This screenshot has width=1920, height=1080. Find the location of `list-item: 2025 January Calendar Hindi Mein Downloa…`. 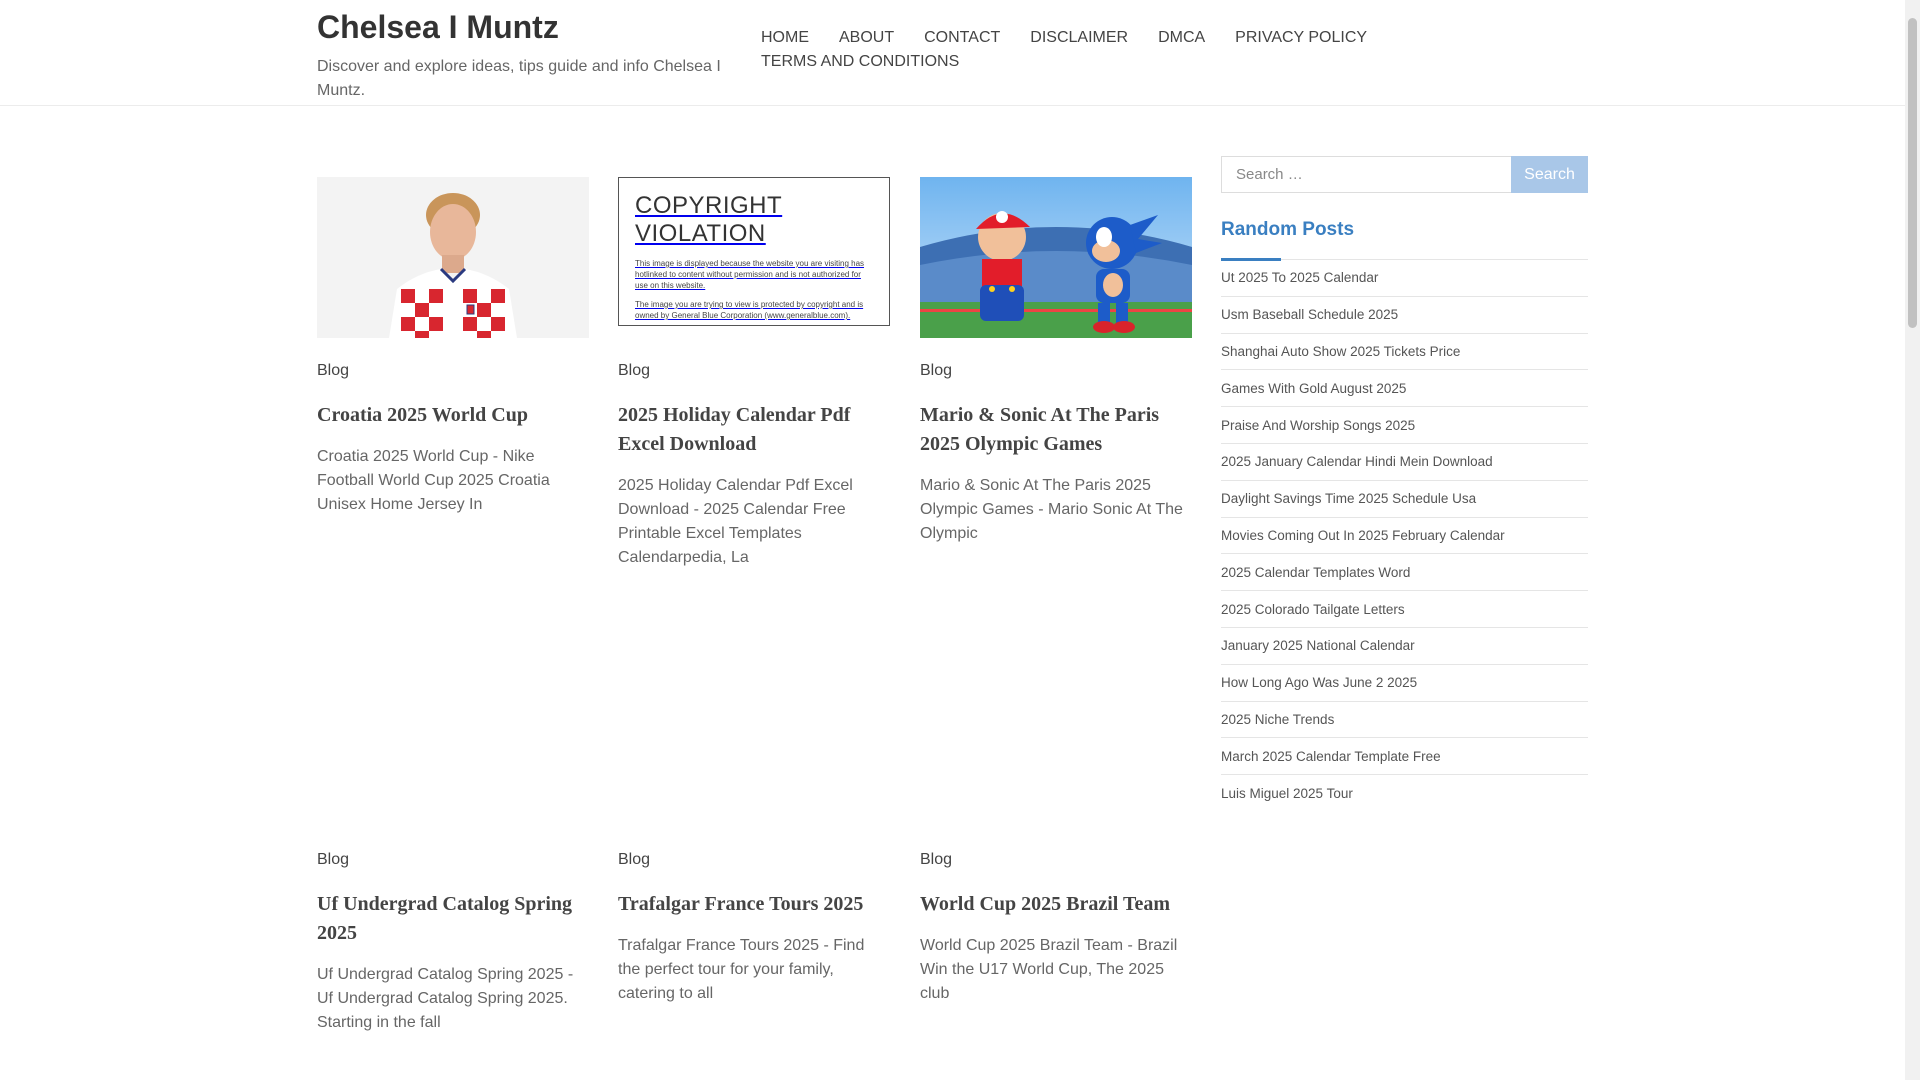

list-item: 2025 January Calendar Hindi Mein Downloa… is located at coordinates (1404, 462).